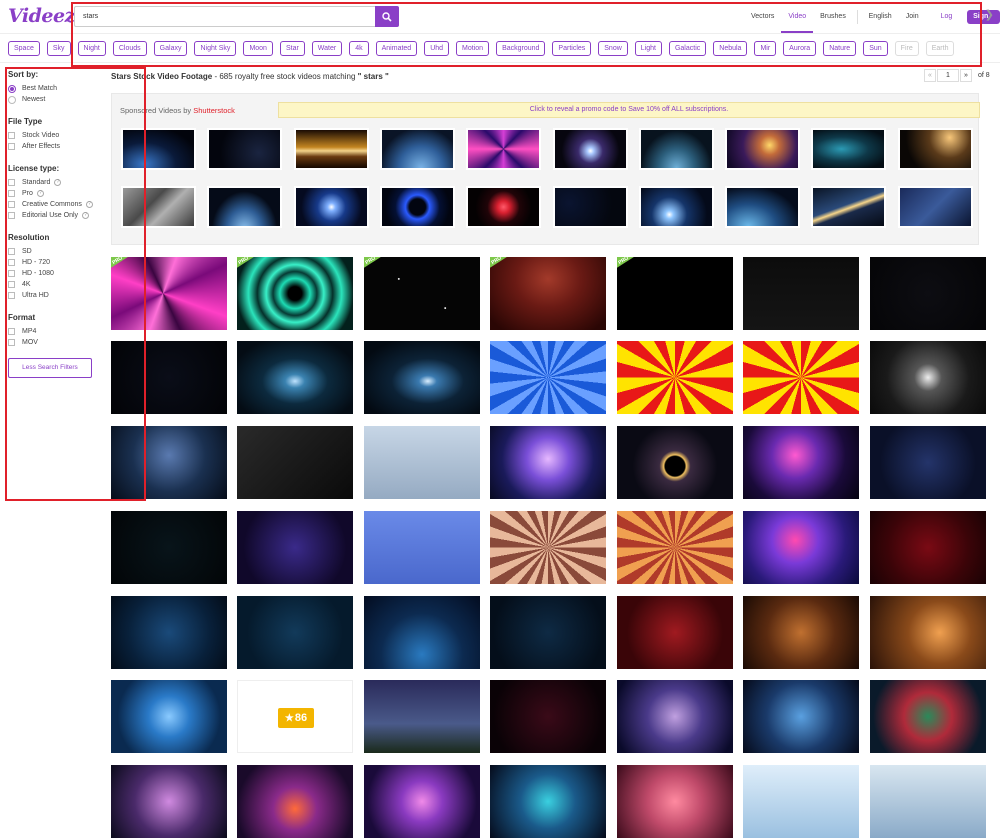 The width and height of the screenshot is (1000, 838). Describe the element at coordinates (983, 21) in the screenshot. I see `signup-button: Sign up` at that location.